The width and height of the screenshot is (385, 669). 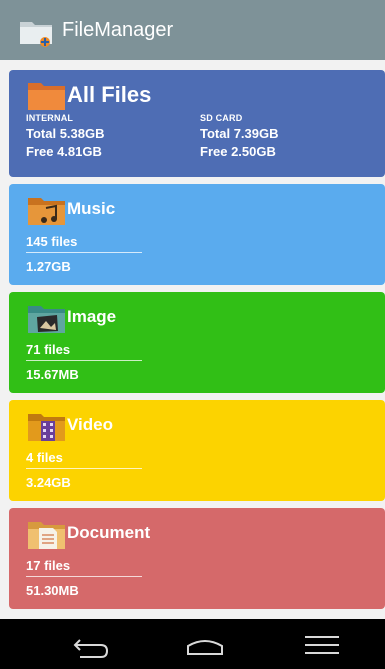 I want to click on system-nav-bar, so click(x=192, y=644).